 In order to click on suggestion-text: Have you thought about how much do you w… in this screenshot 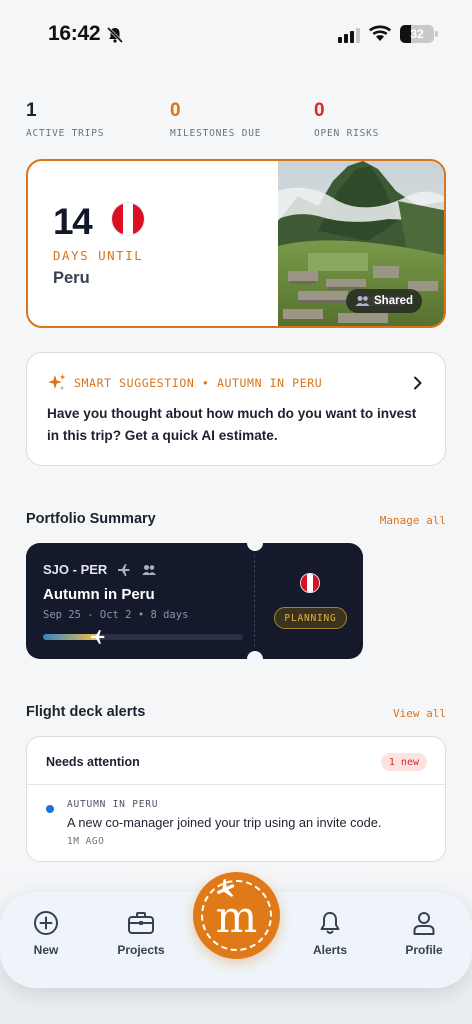, I will do `click(232, 424)`.